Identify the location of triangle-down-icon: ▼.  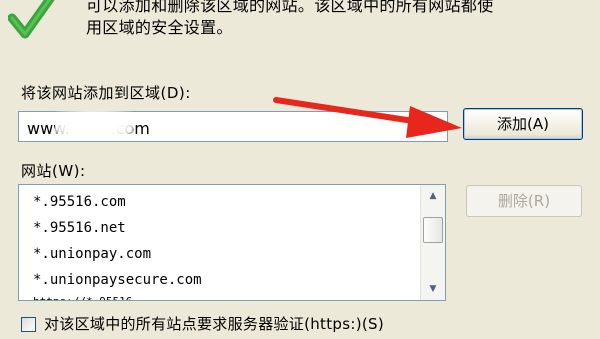
(433, 289).